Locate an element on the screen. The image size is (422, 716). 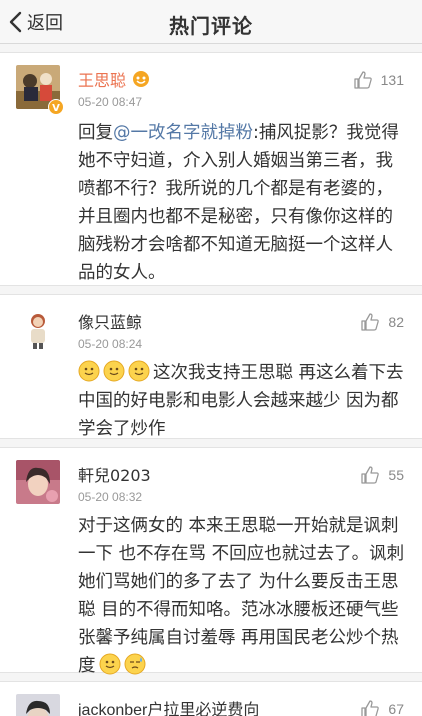
comment-author: jackonber户拉里必逆费向 is located at coordinates (168, 706).